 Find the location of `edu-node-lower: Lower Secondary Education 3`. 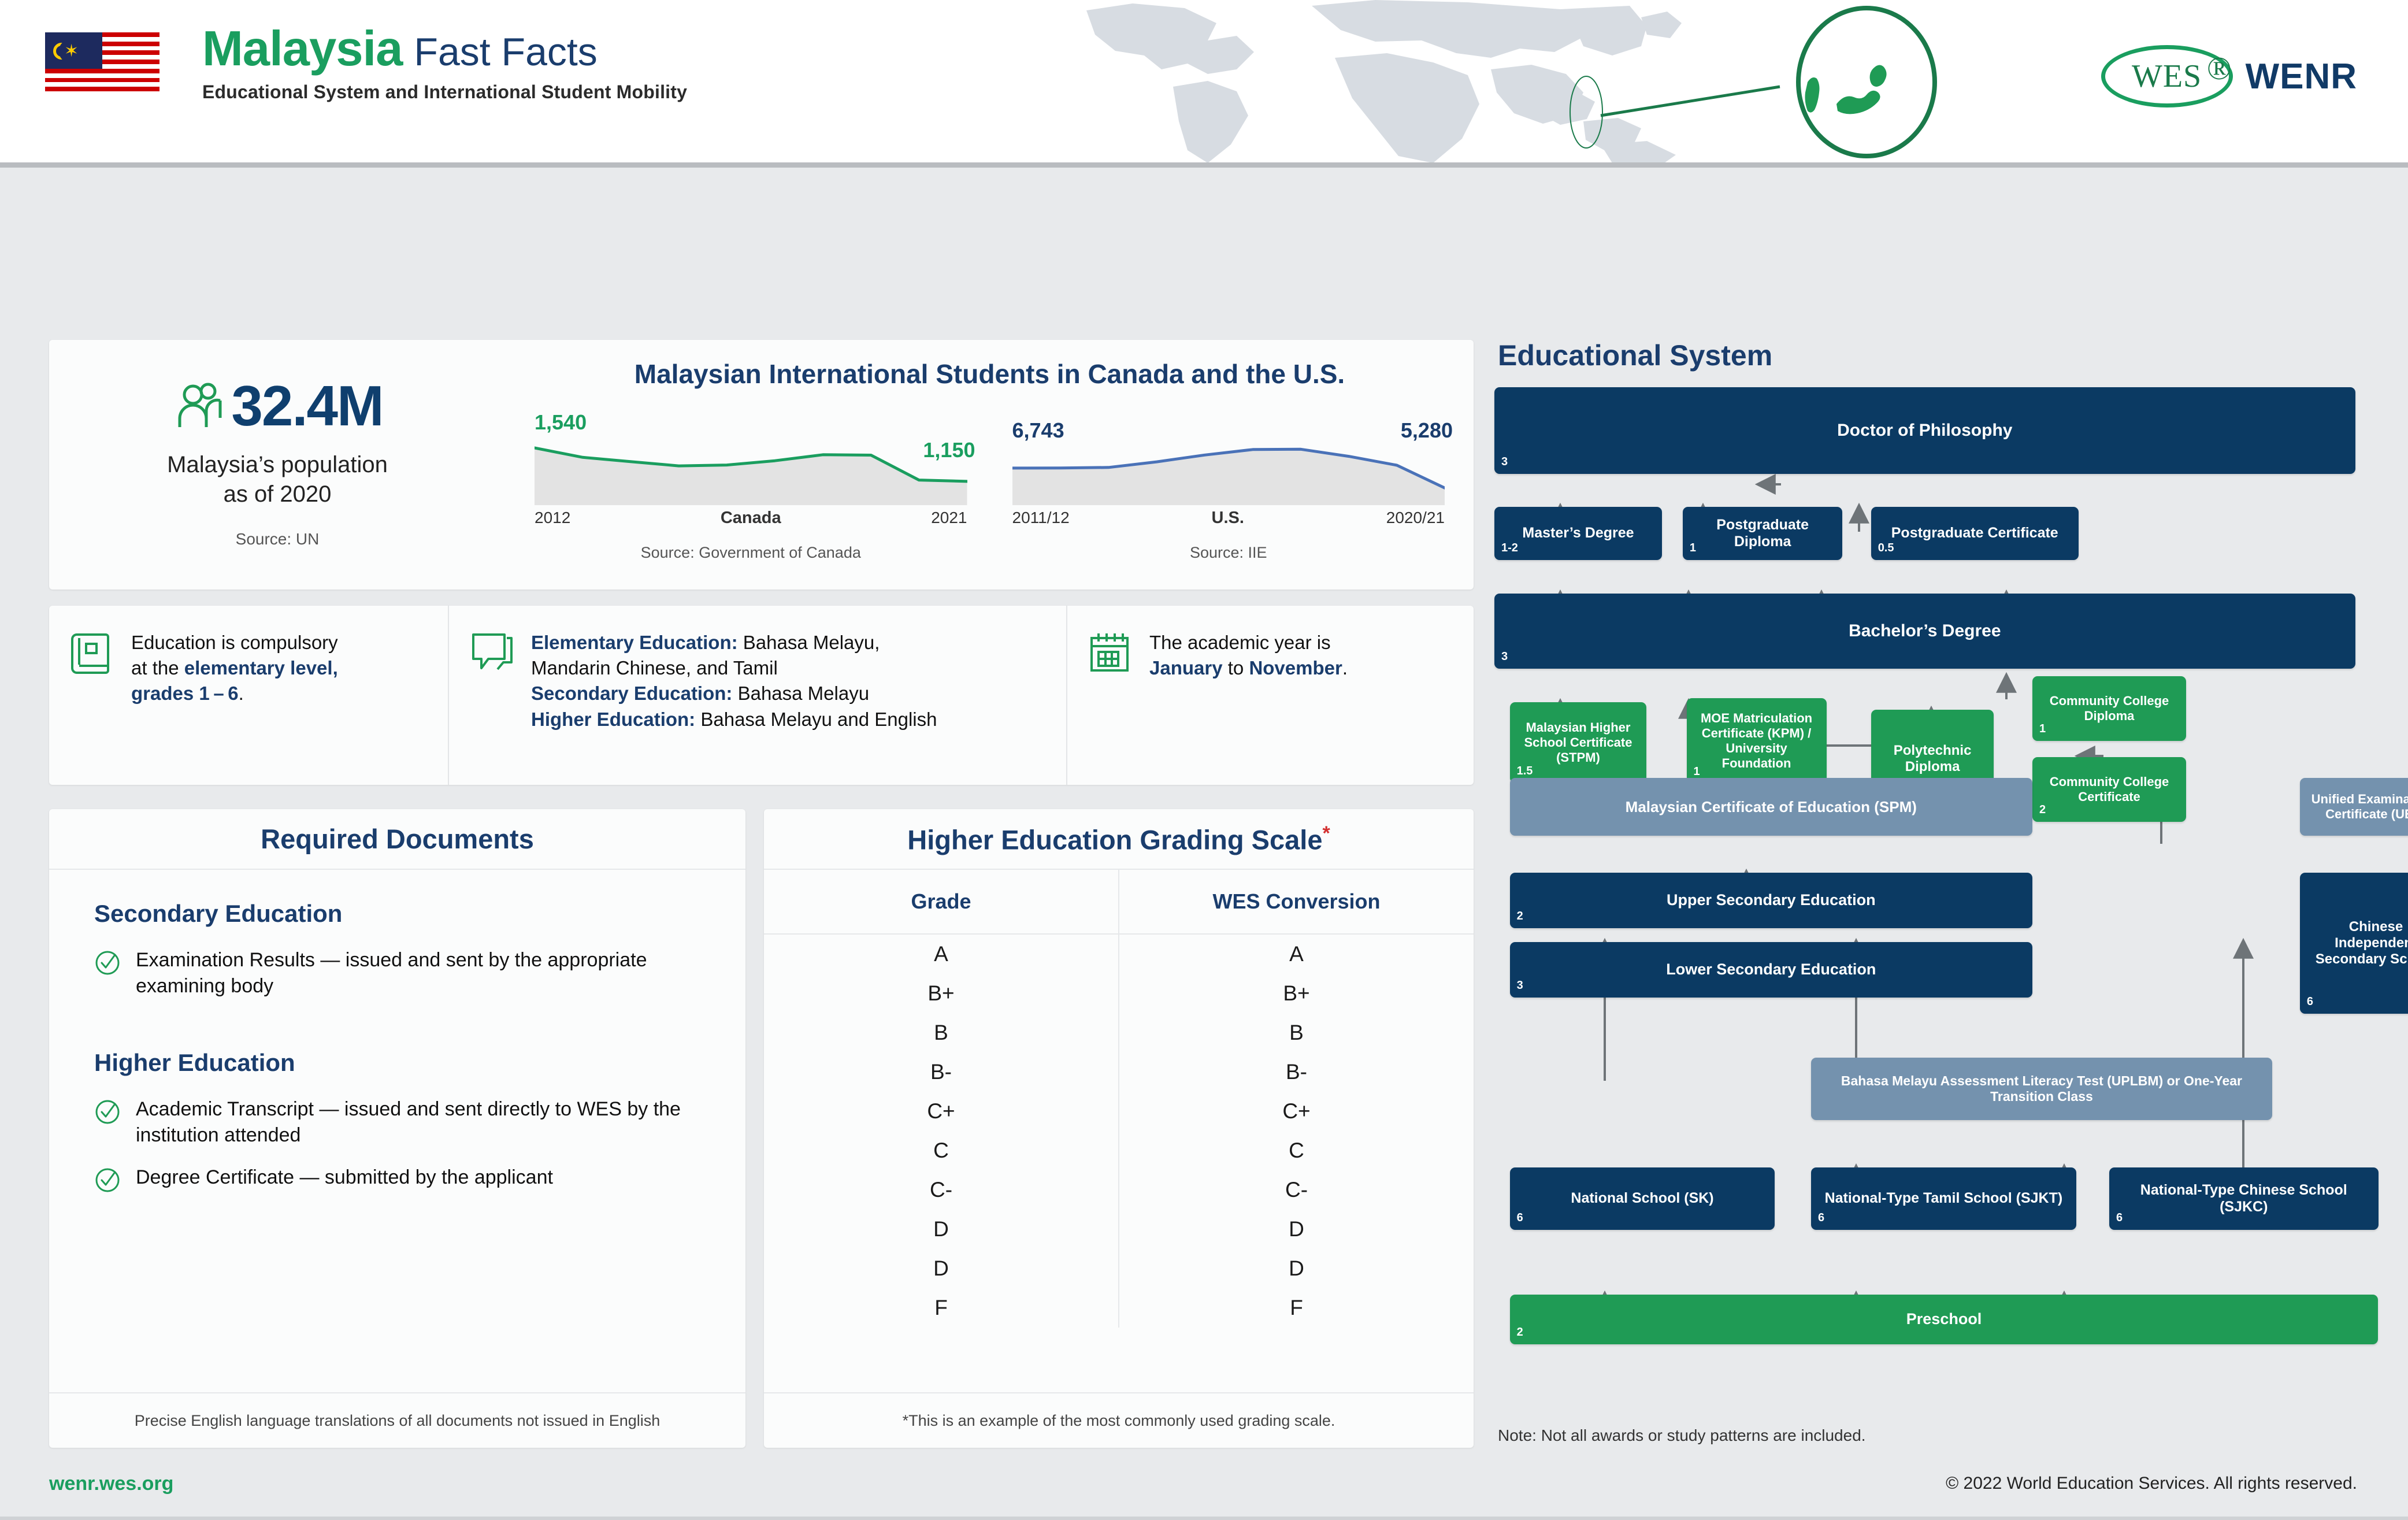

edu-node-lower: Lower Secondary Education 3 is located at coordinates (1770, 970).